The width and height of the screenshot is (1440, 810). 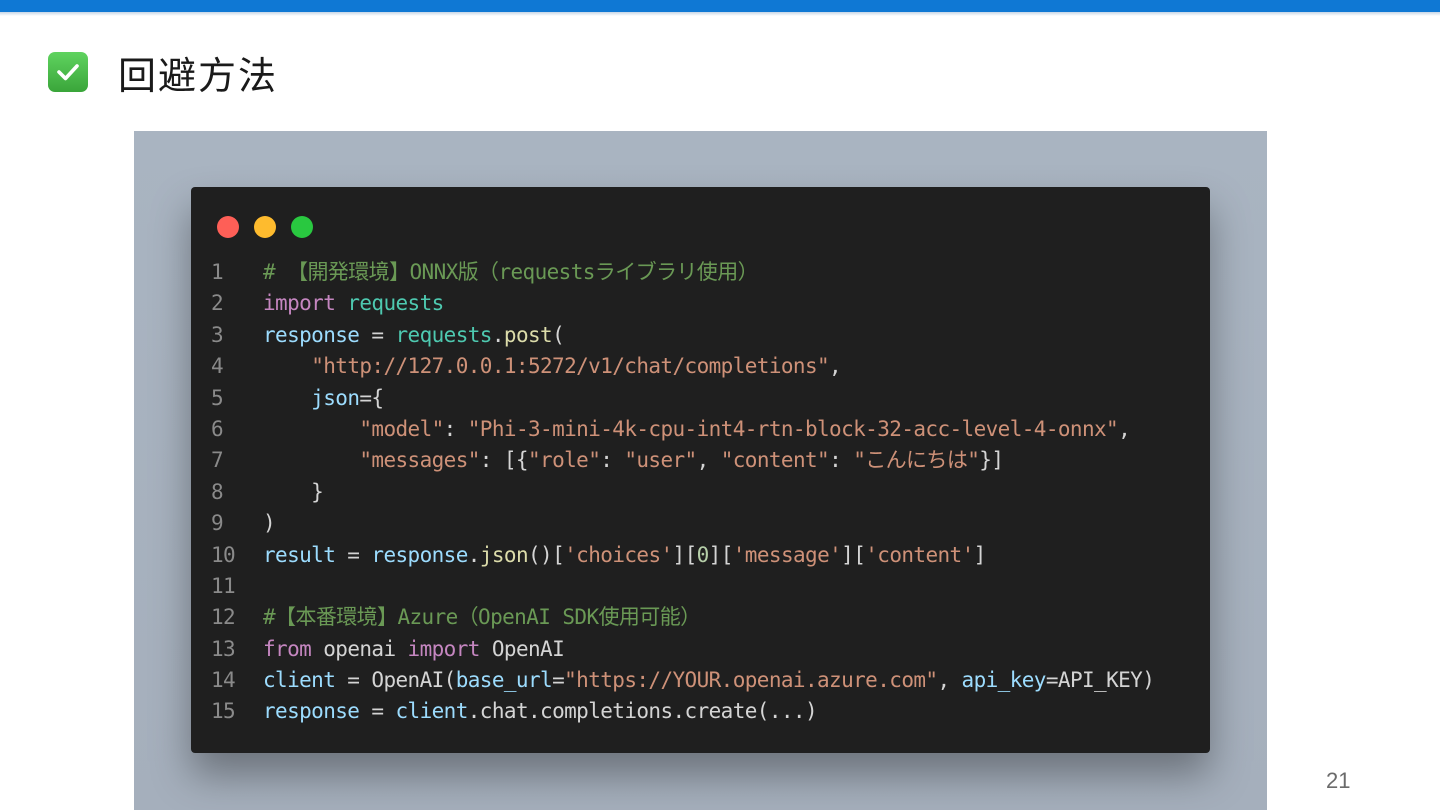 What do you see at coordinates (504, 680) in the screenshot?
I see `code-token: base_url` at bounding box center [504, 680].